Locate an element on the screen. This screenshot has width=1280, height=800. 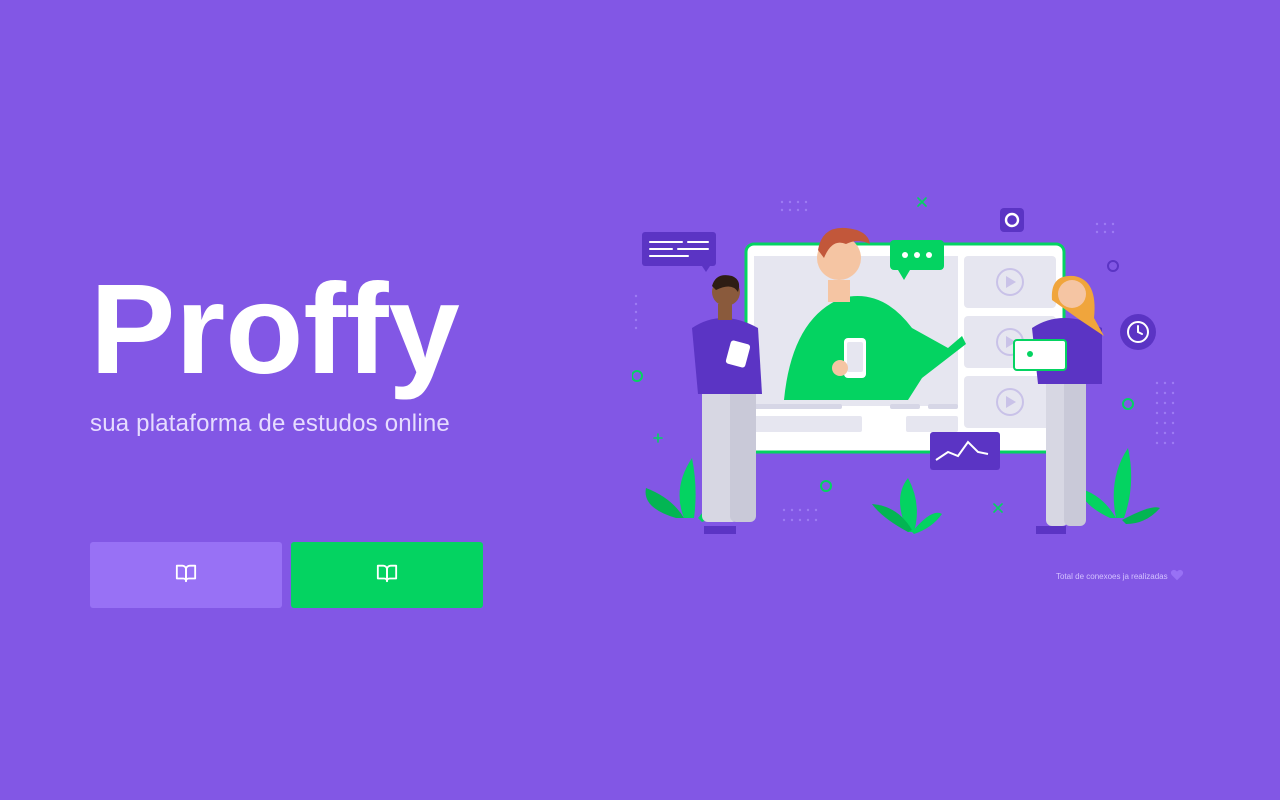
action-buttons is located at coordinates (286, 575).